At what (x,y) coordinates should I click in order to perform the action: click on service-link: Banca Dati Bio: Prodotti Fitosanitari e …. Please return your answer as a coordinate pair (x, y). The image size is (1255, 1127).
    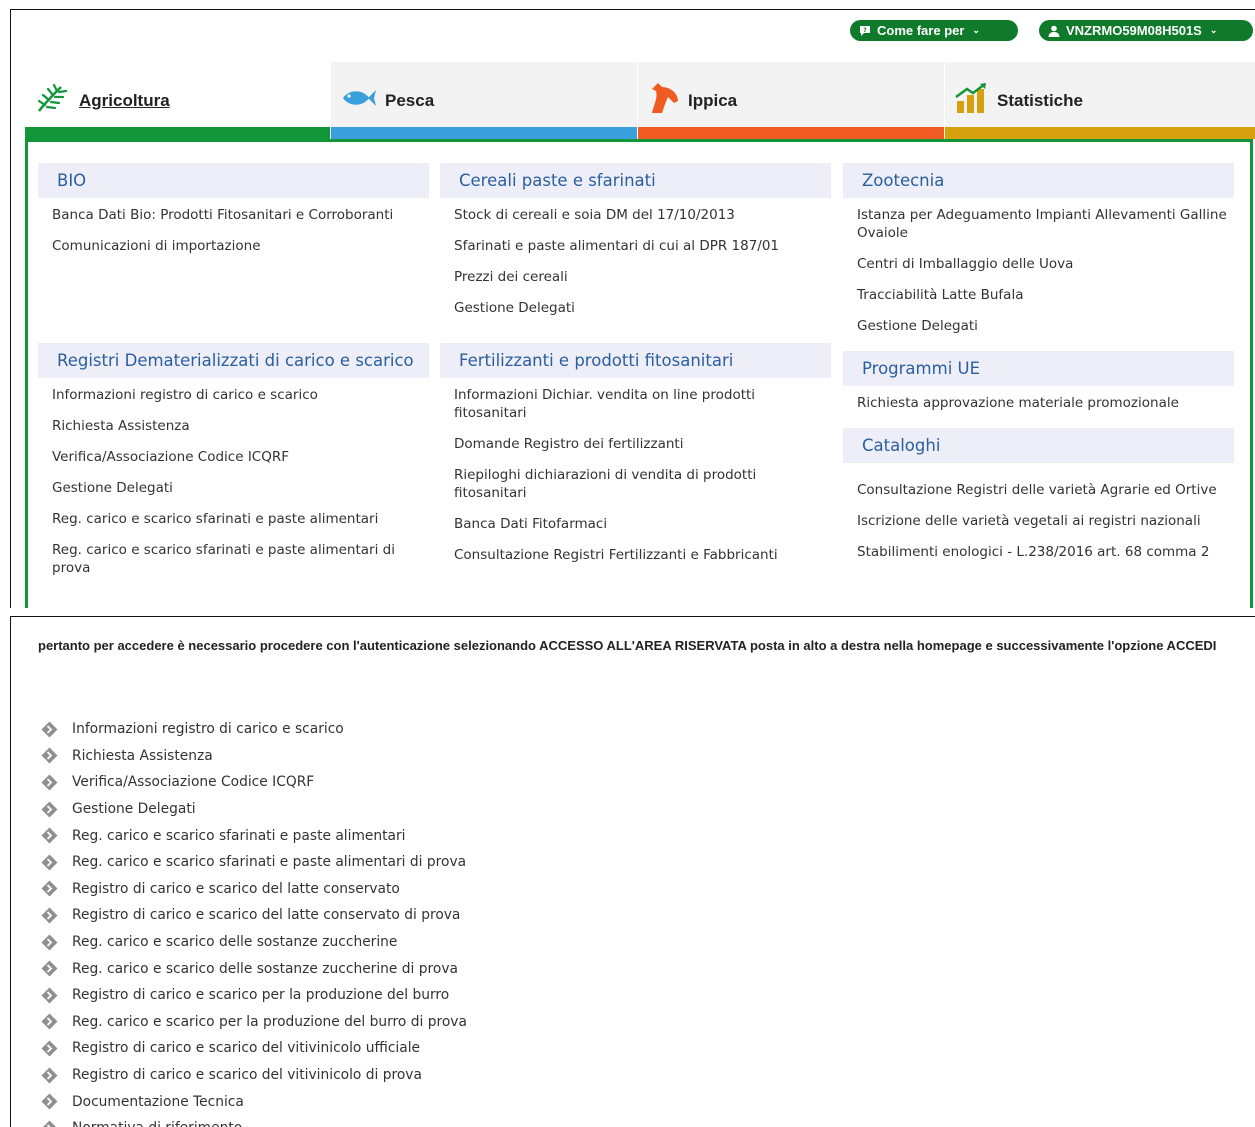
    Looking at the image, I should click on (240, 215).